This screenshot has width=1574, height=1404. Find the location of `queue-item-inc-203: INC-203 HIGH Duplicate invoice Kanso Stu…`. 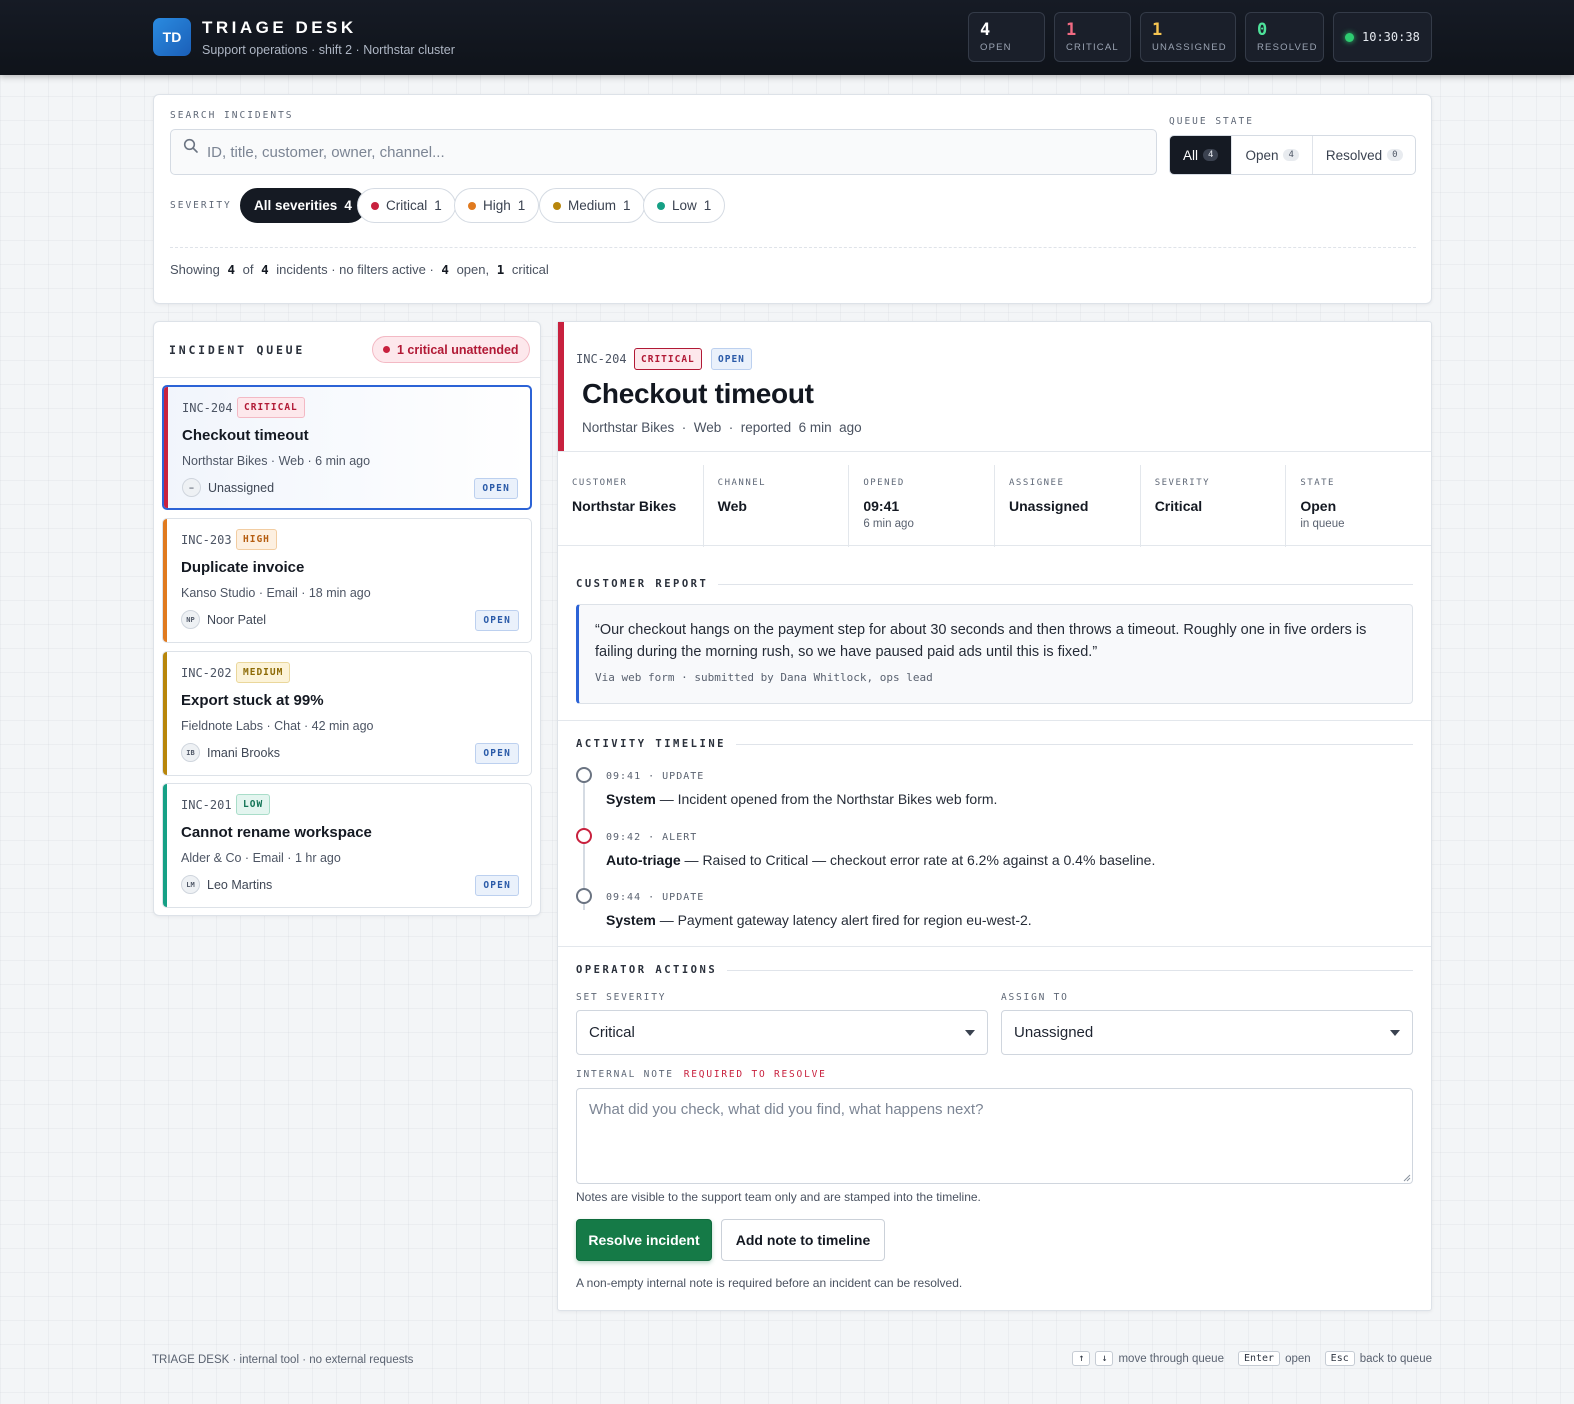

queue-item-inc-203: INC-203 HIGH Duplicate invoice Kanso Stu… is located at coordinates (347, 580).